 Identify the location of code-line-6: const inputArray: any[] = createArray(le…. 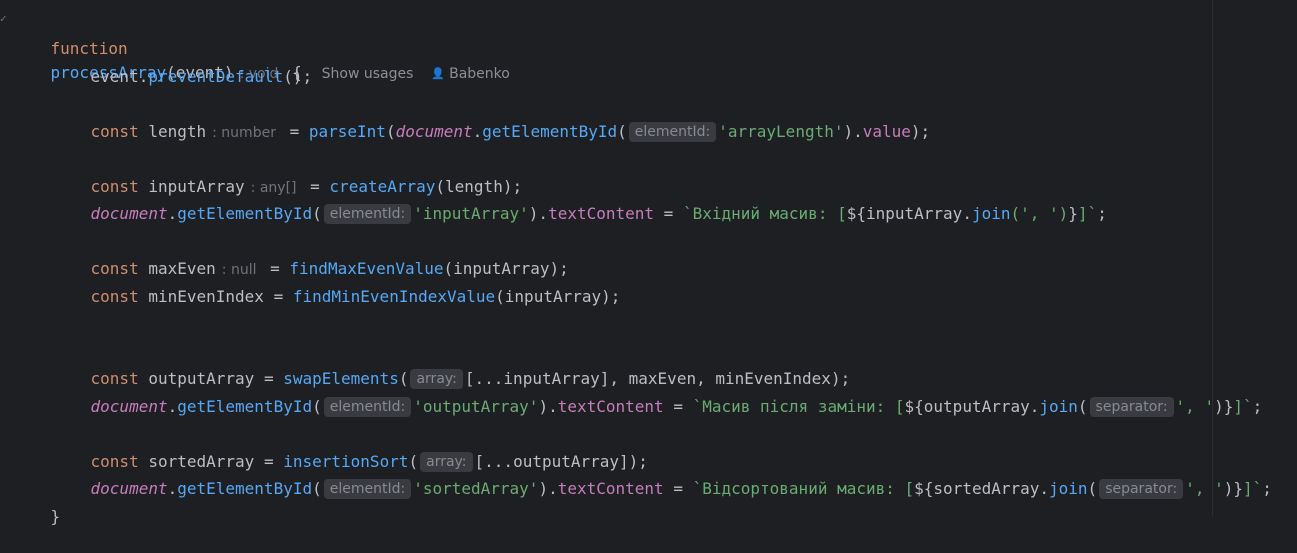
(261, 173).